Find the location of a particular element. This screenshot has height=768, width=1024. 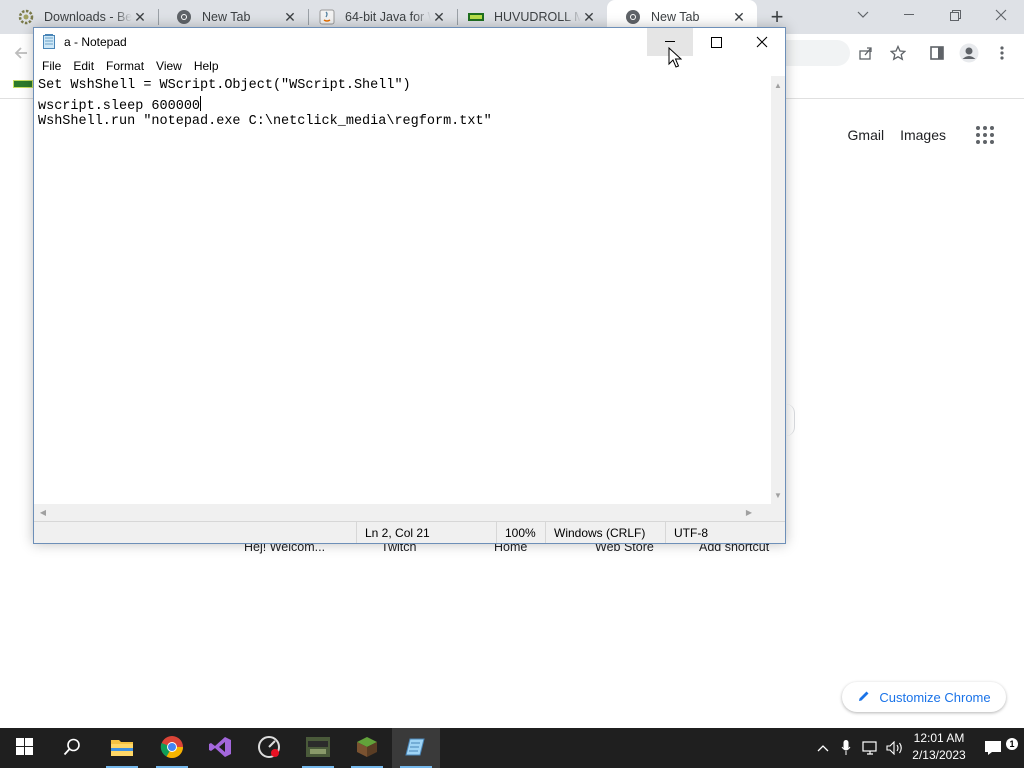

tab-title: Downloads - Be is located at coordinates (88, 17).